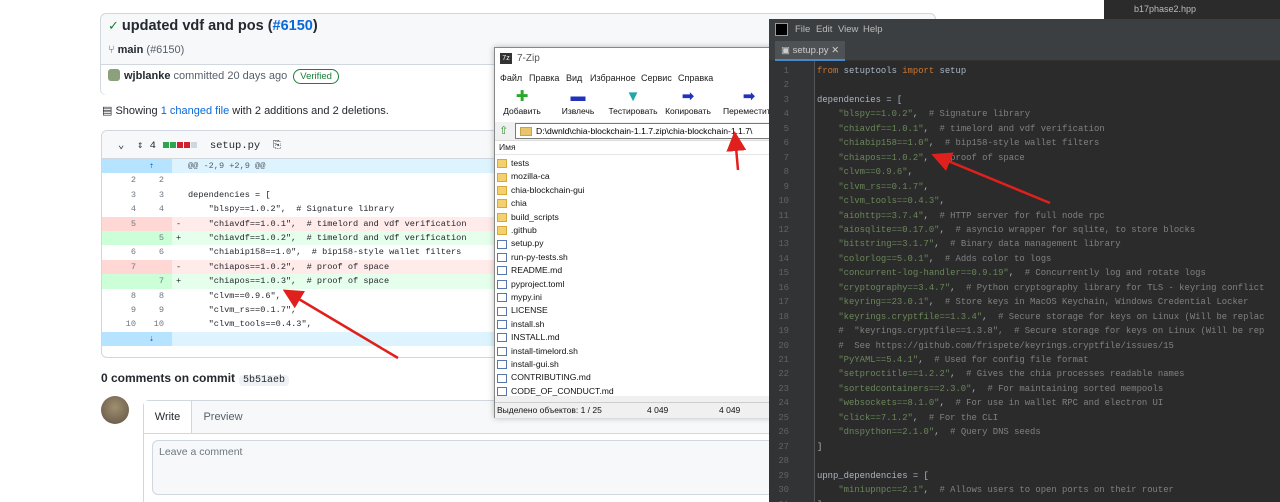  Describe the element at coordinates (340, 324) in the screenshot. I see `arrow-to-diff` at that location.